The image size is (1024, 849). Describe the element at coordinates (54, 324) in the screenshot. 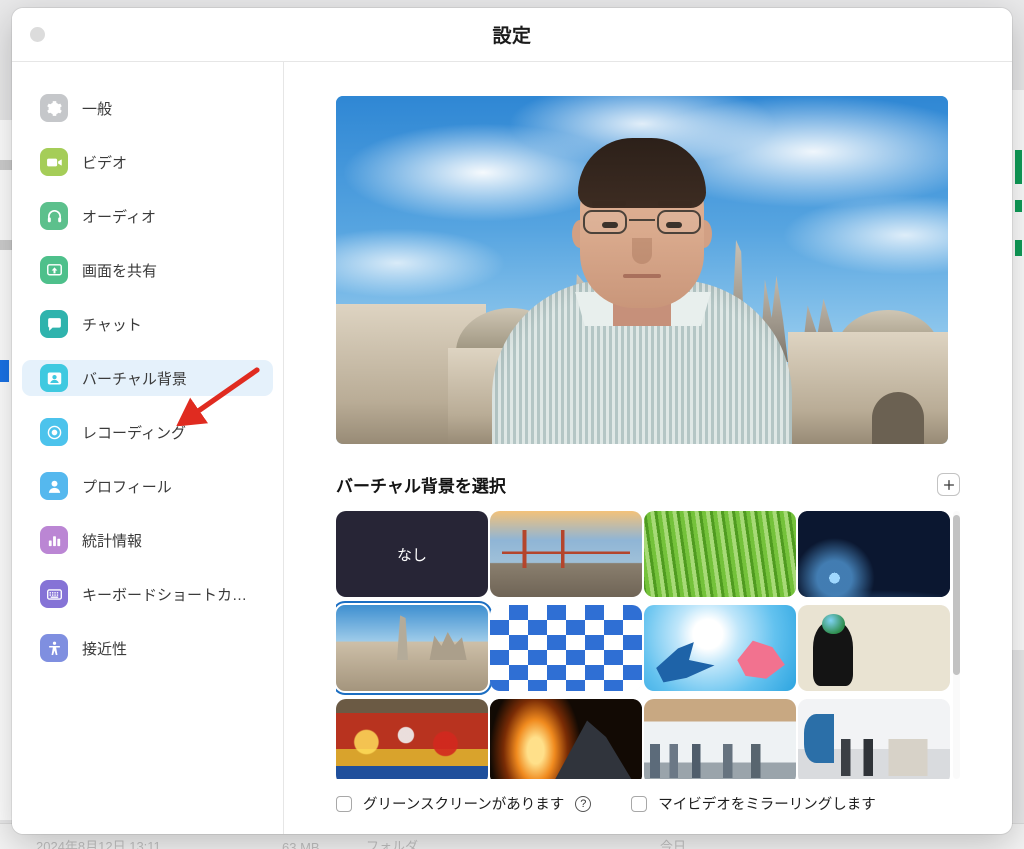

I see `chat-bubble-icon` at that location.